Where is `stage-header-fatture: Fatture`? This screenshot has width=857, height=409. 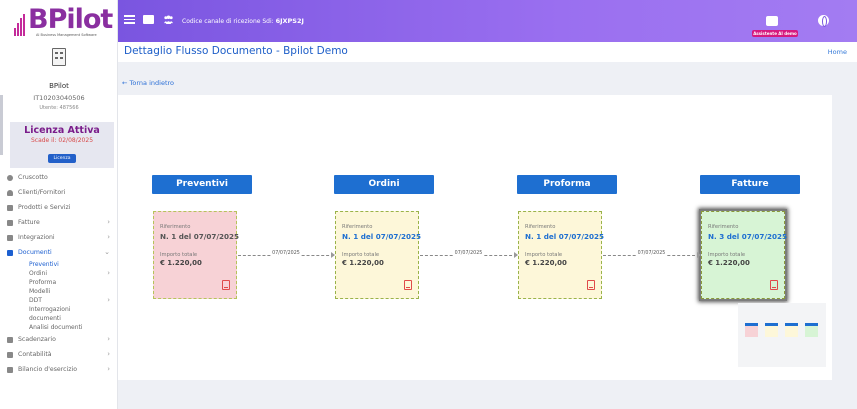 stage-header-fatture: Fatture is located at coordinates (750, 184).